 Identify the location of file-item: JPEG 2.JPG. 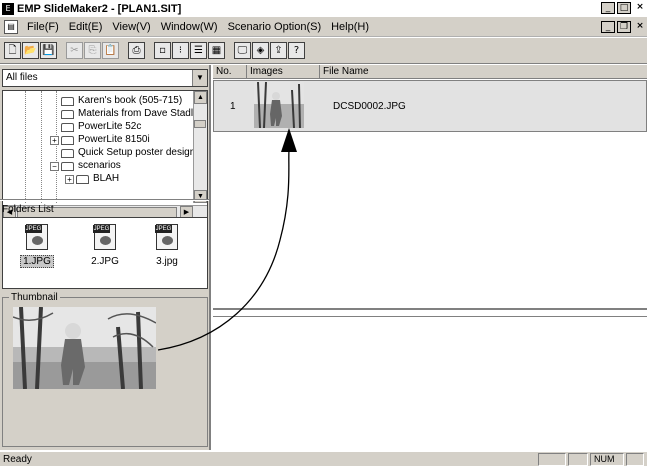
(105, 245).